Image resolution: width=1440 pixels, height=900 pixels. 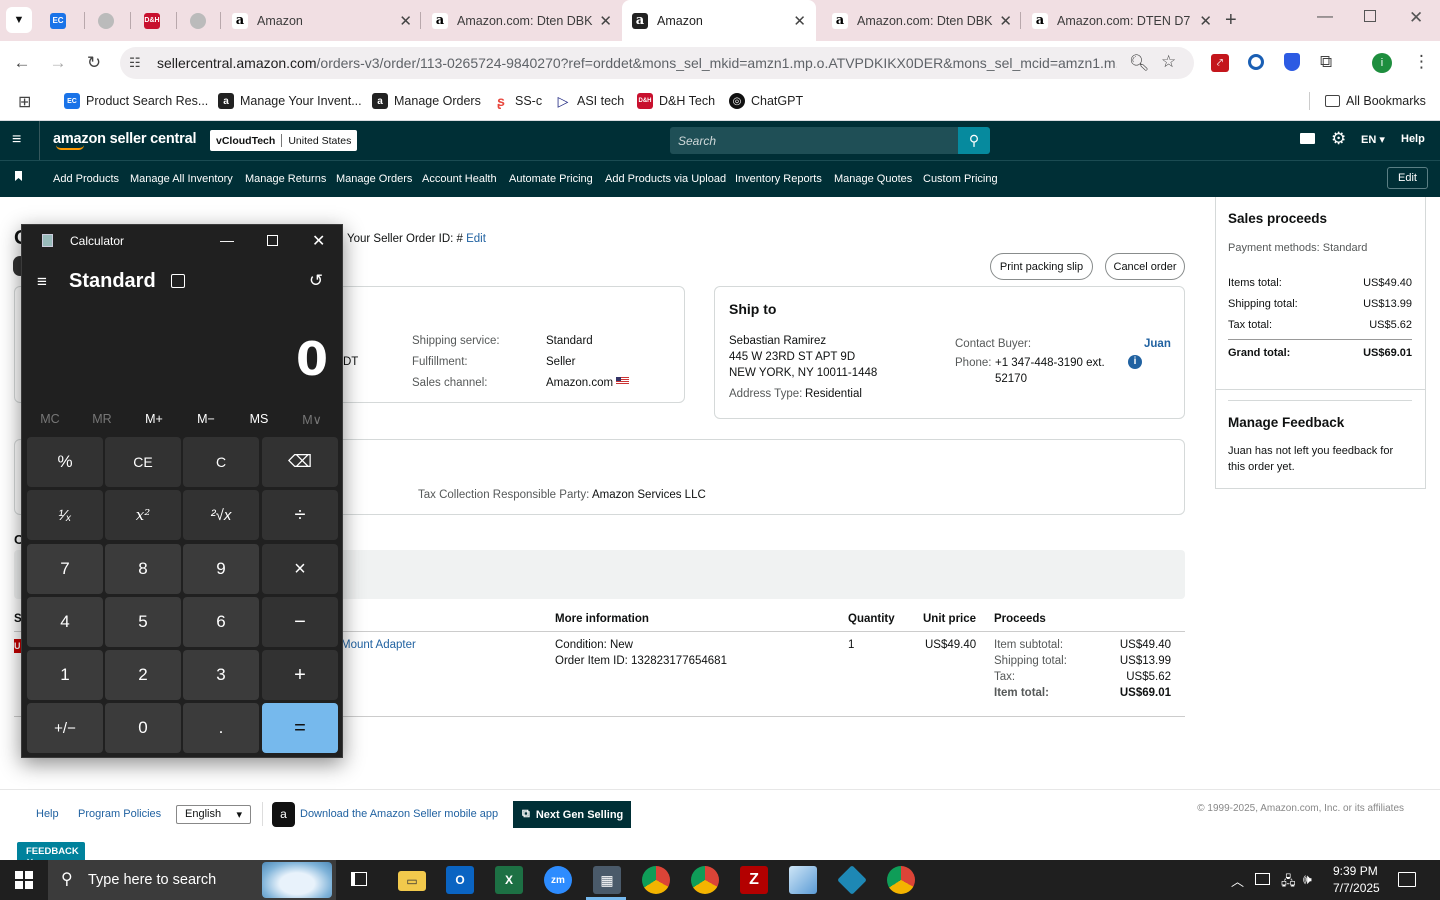 I want to click on clear-entry-button: CE, so click(x=143, y=462).